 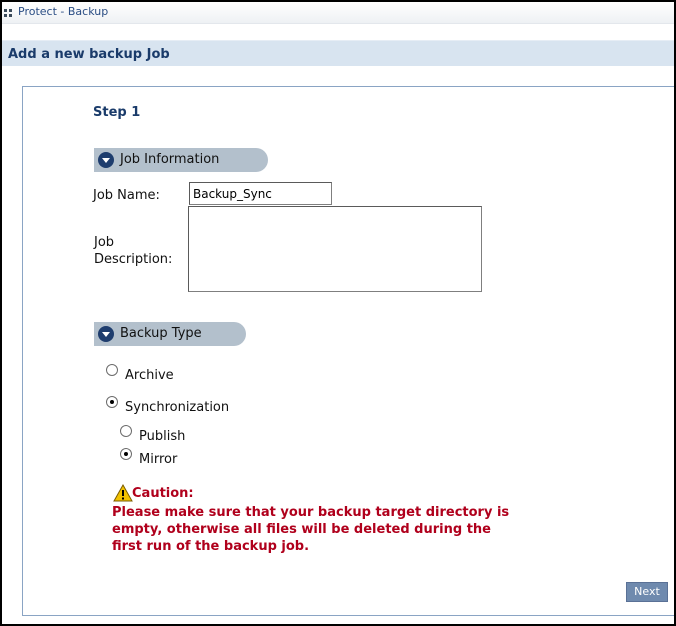 I want to click on job-information-section-header: Job Information, so click(x=181, y=160).